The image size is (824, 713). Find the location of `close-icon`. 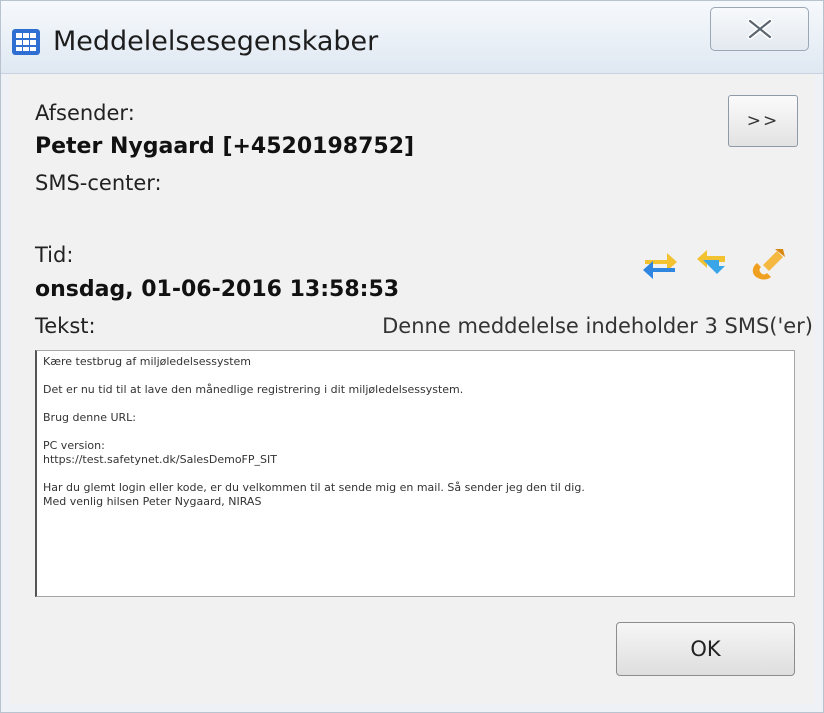

close-icon is located at coordinates (760, 29).